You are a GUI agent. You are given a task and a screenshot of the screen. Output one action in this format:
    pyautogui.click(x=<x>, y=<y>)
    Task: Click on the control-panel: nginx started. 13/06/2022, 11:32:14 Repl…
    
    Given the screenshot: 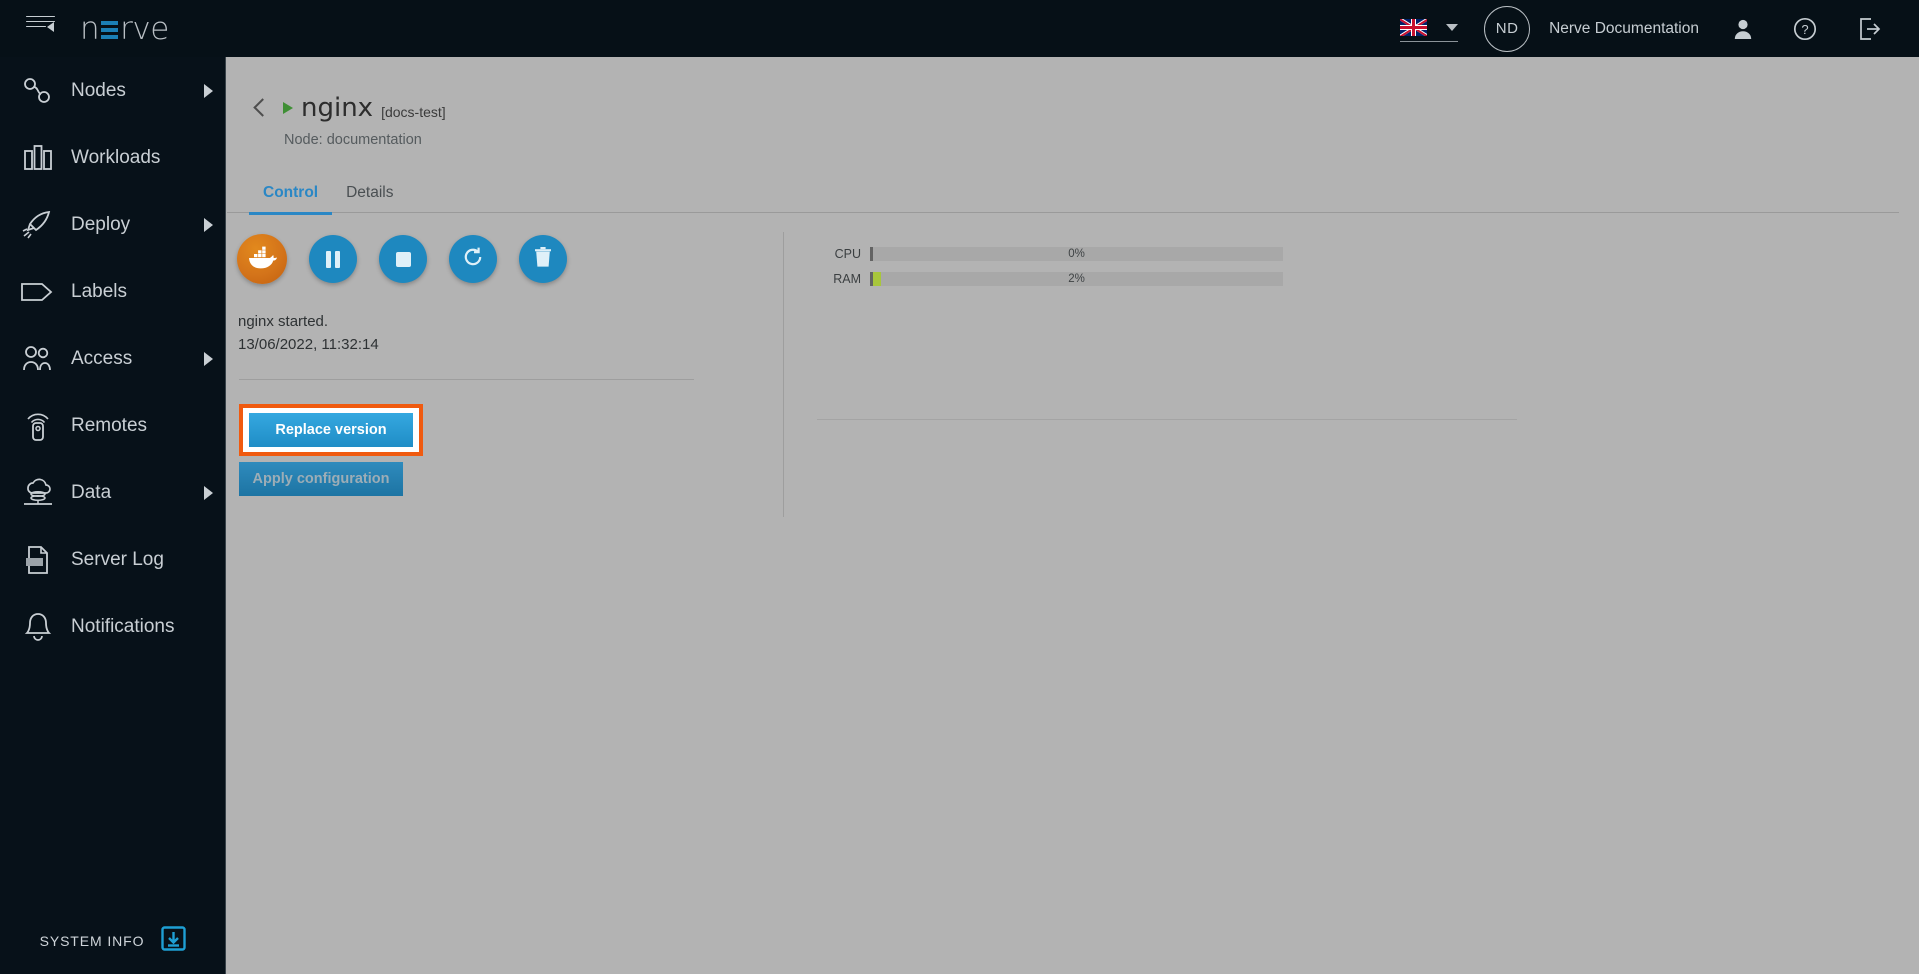 What is the action you would take?
    pyautogui.click(x=460, y=357)
    